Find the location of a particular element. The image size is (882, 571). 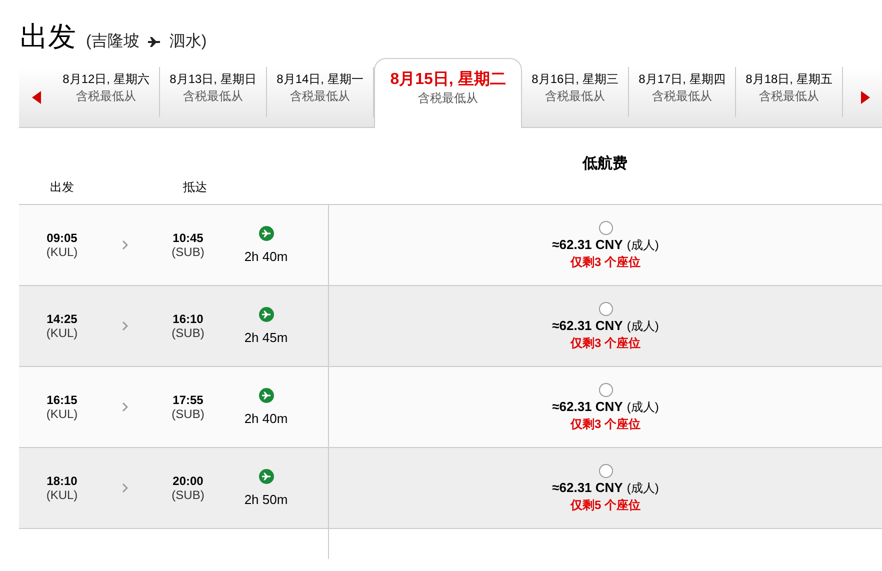

seats-left: 仅剩5 个座位 is located at coordinates (605, 505).